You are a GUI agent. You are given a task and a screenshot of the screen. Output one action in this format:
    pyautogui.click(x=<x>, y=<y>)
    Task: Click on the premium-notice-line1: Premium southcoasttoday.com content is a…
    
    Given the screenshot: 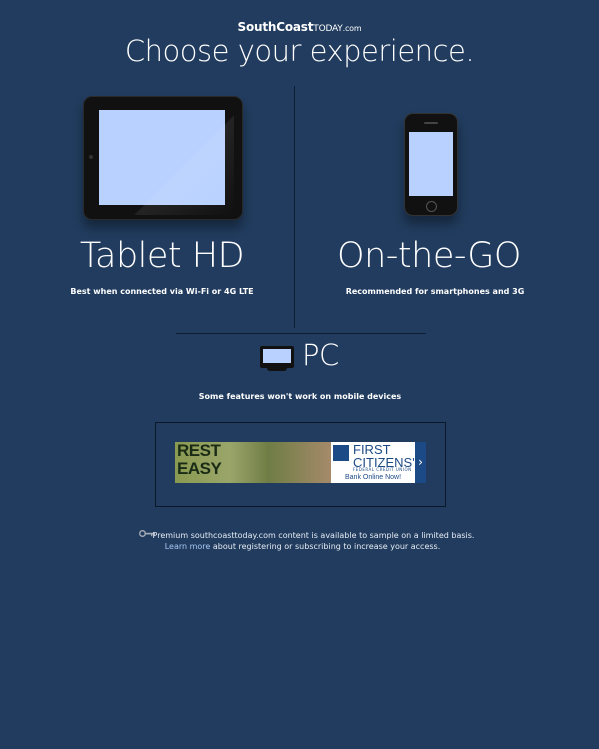 What is the action you would take?
    pyautogui.click(x=313, y=535)
    